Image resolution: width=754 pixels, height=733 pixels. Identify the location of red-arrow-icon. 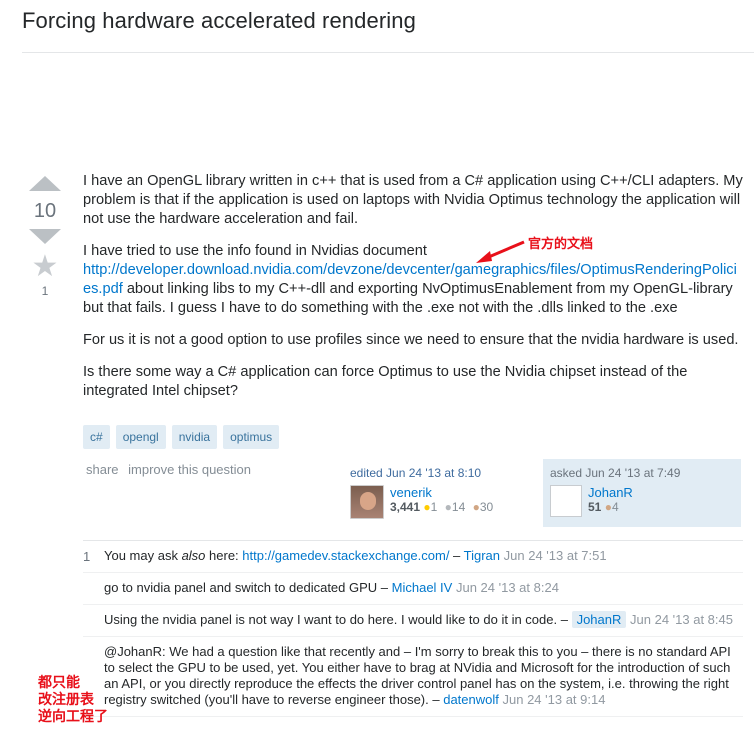
(500, 251).